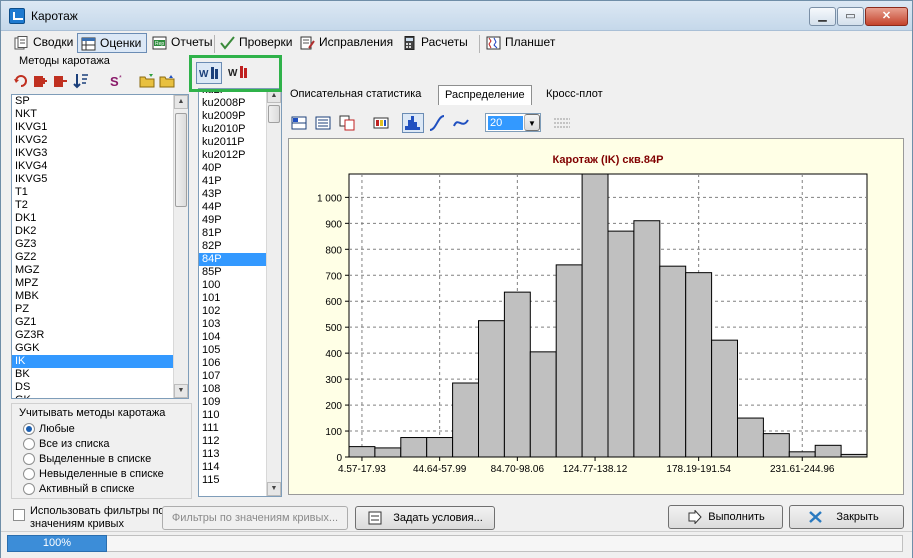 This screenshot has width=913, height=558. What do you see at coordinates (87, 459) in the screenshot?
I see `filter-option-radio: Выделенные в списке` at bounding box center [87, 459].